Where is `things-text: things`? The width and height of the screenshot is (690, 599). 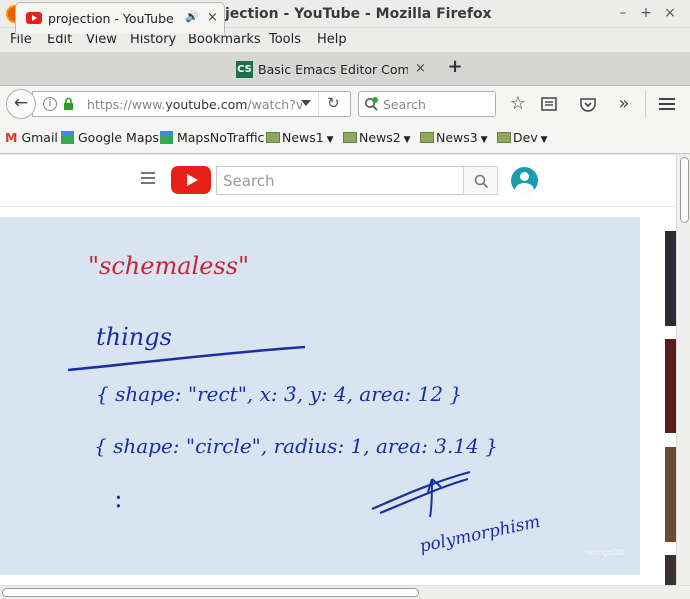 things-text: things is located at coordinates (134, 337).